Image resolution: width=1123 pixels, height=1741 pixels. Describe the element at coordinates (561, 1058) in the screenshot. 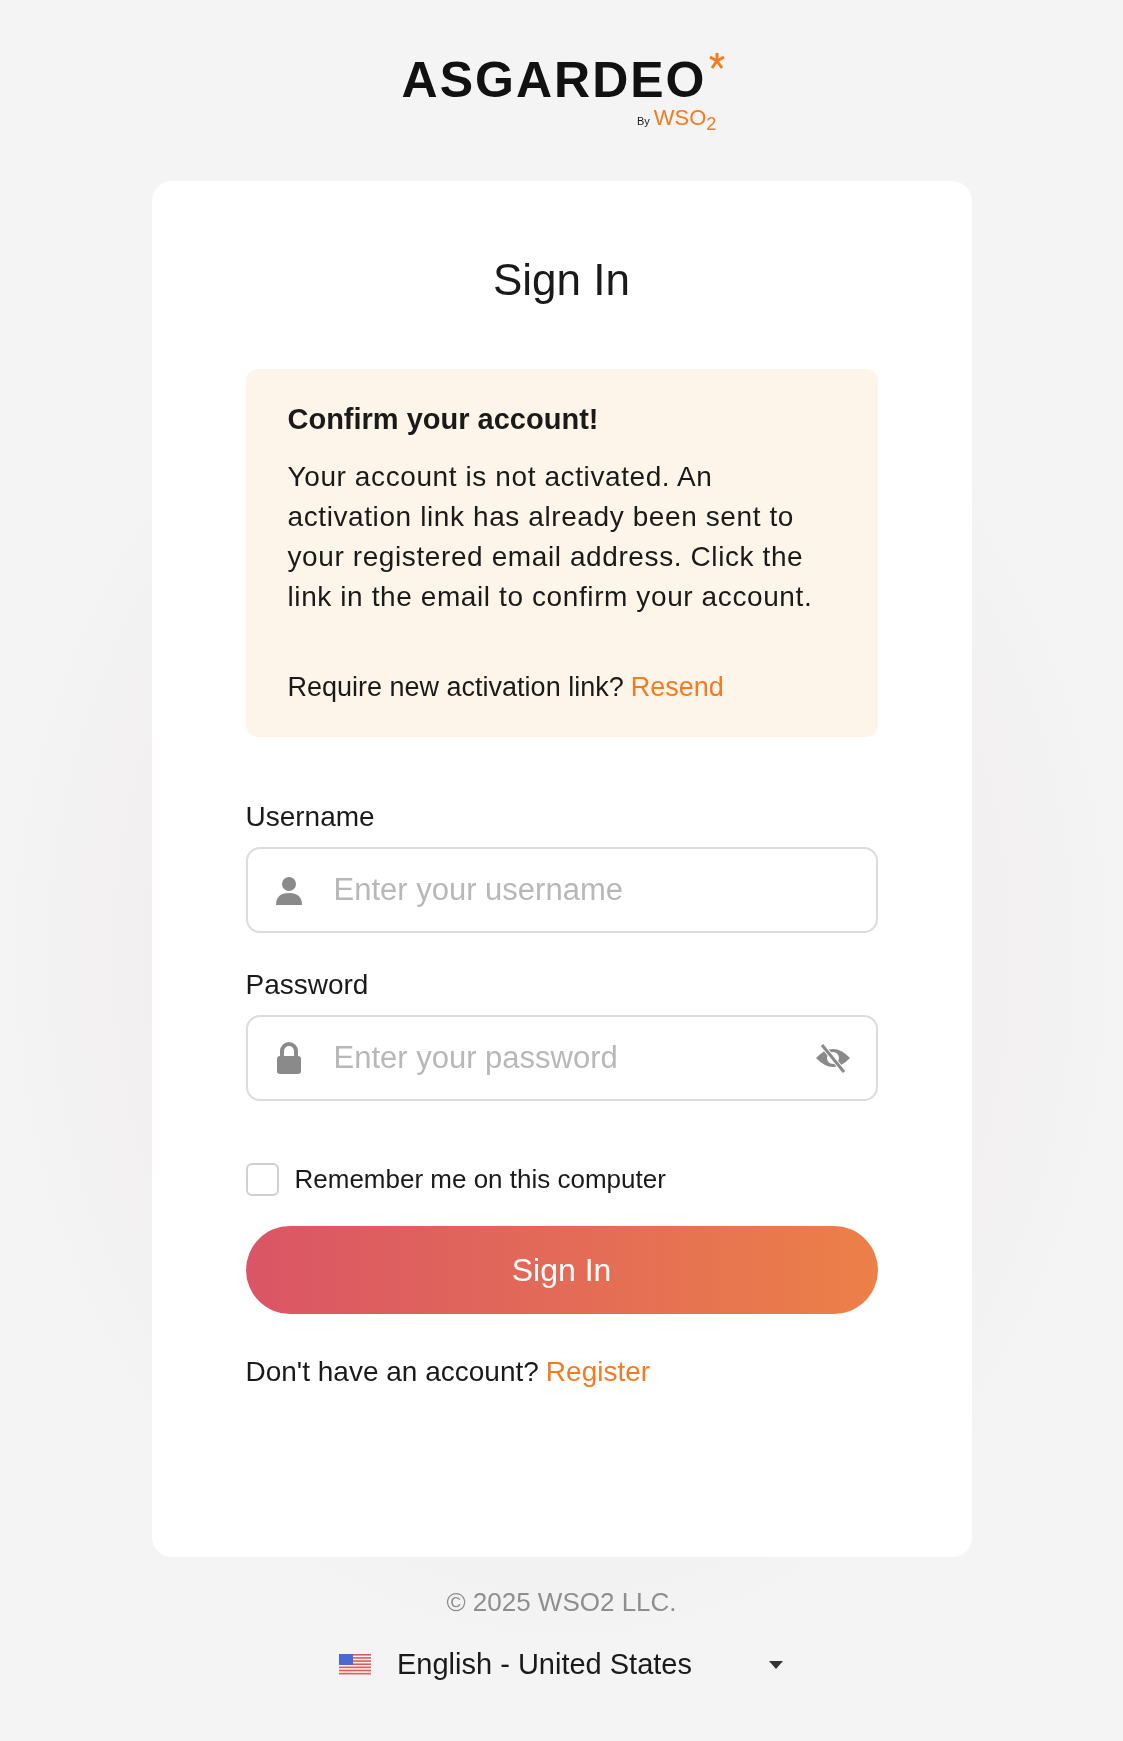

I see `password-field: Enter your password` at that location.